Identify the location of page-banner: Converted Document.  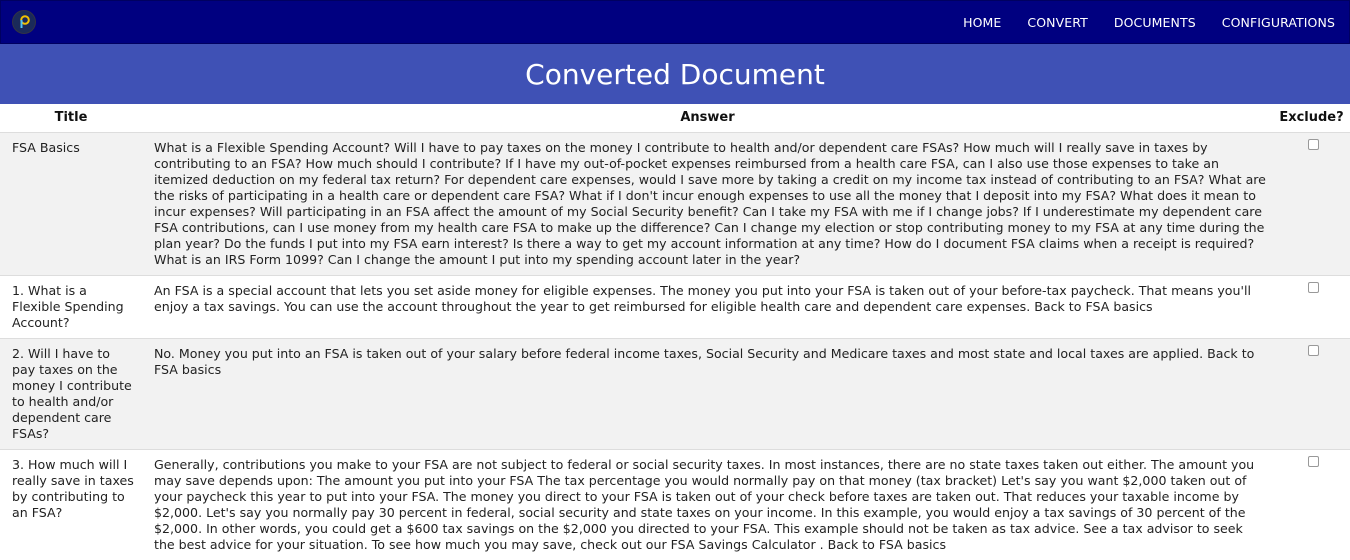
(675, 74).